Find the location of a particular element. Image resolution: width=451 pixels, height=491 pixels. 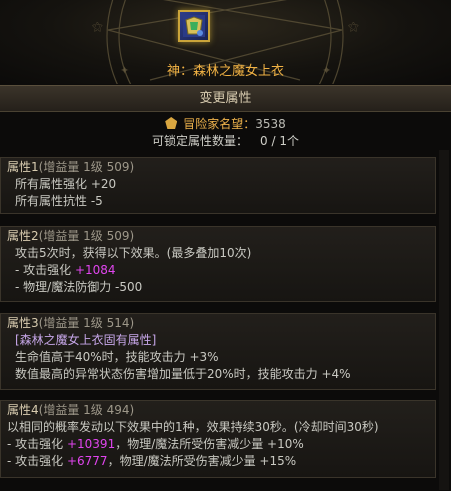

attack-value: +10391 is located at coordinates (91, 444).